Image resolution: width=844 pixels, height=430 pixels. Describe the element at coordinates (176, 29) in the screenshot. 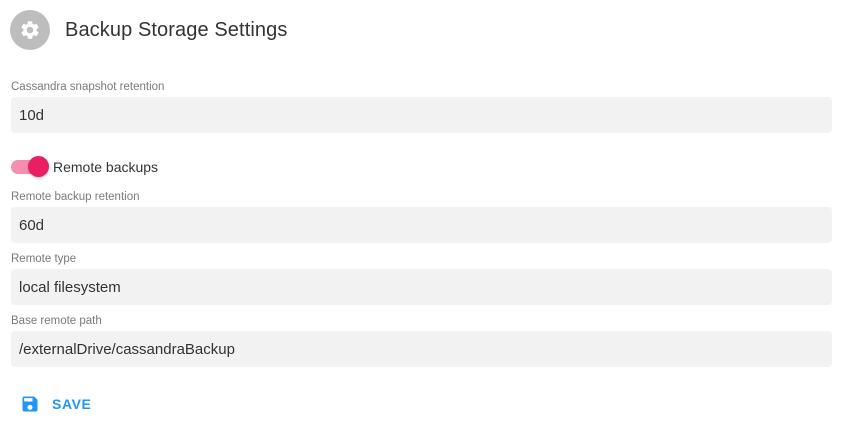

I see `page-title: Backup Storage Settings` at that location.